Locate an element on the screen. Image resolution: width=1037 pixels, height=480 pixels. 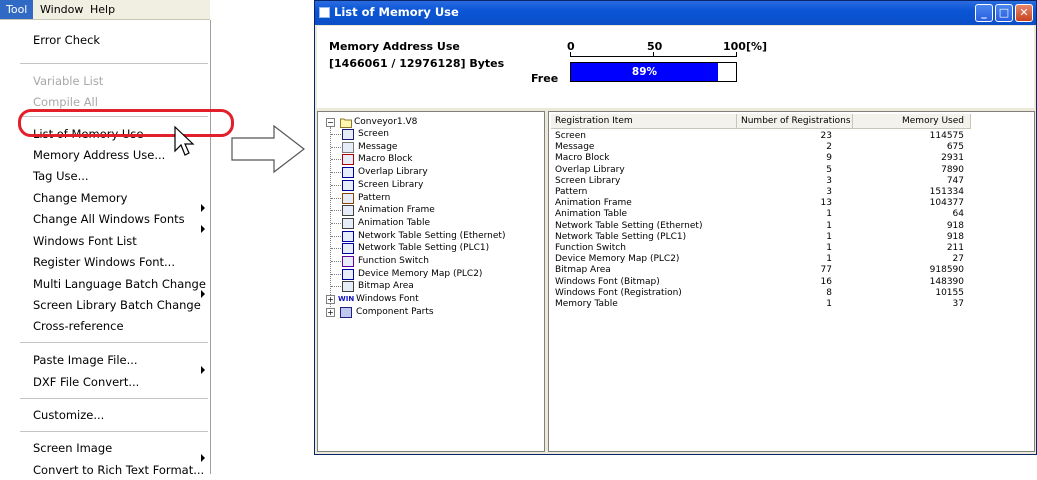
table-cell-item: Windows Font (Registration) is located at coordinates (618, 292).